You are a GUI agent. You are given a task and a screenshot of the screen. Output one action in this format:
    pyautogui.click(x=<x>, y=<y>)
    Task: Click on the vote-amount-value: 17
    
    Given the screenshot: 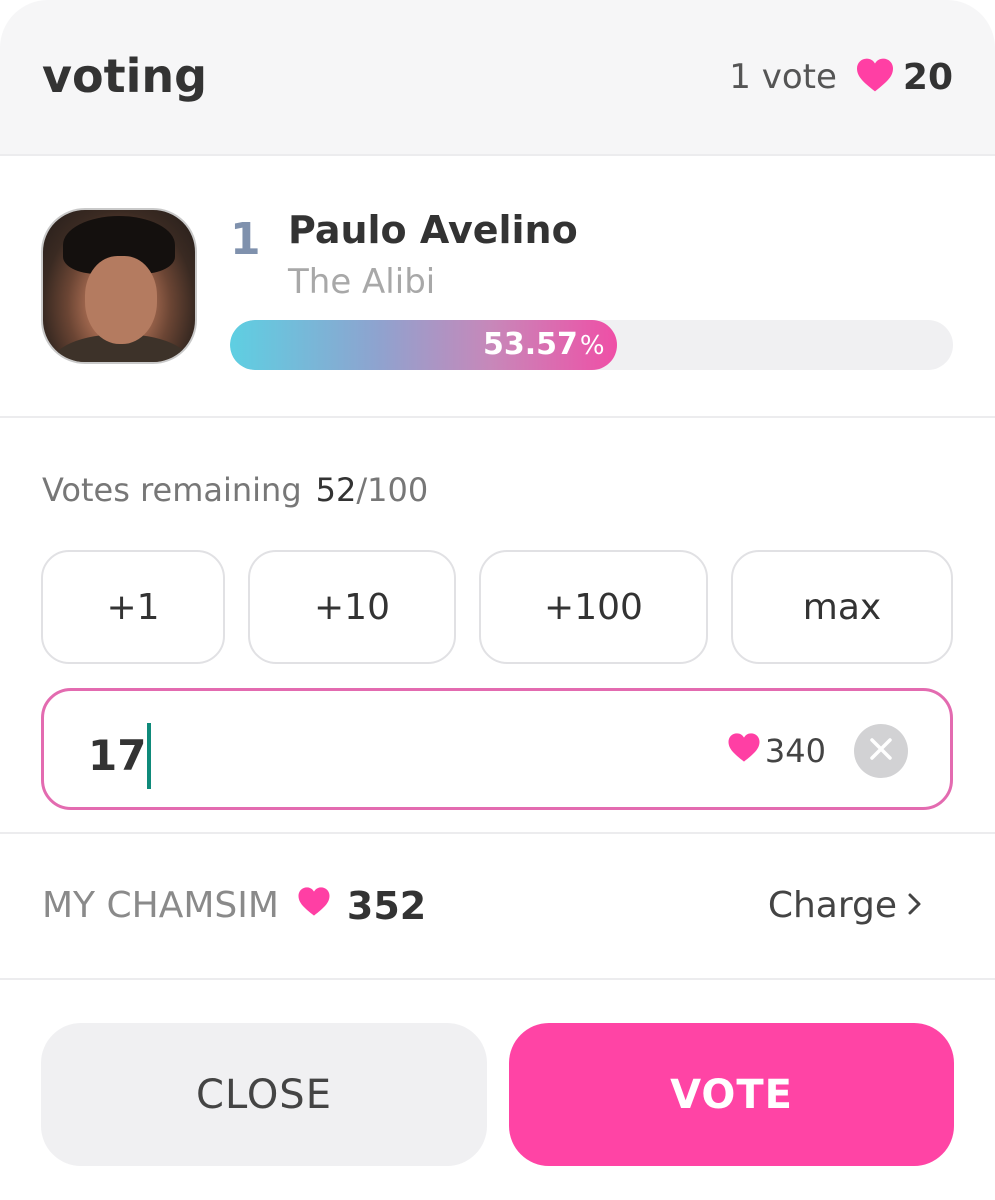 What is the action you would take?
    pyautogui.click(x=120, y=756)
    